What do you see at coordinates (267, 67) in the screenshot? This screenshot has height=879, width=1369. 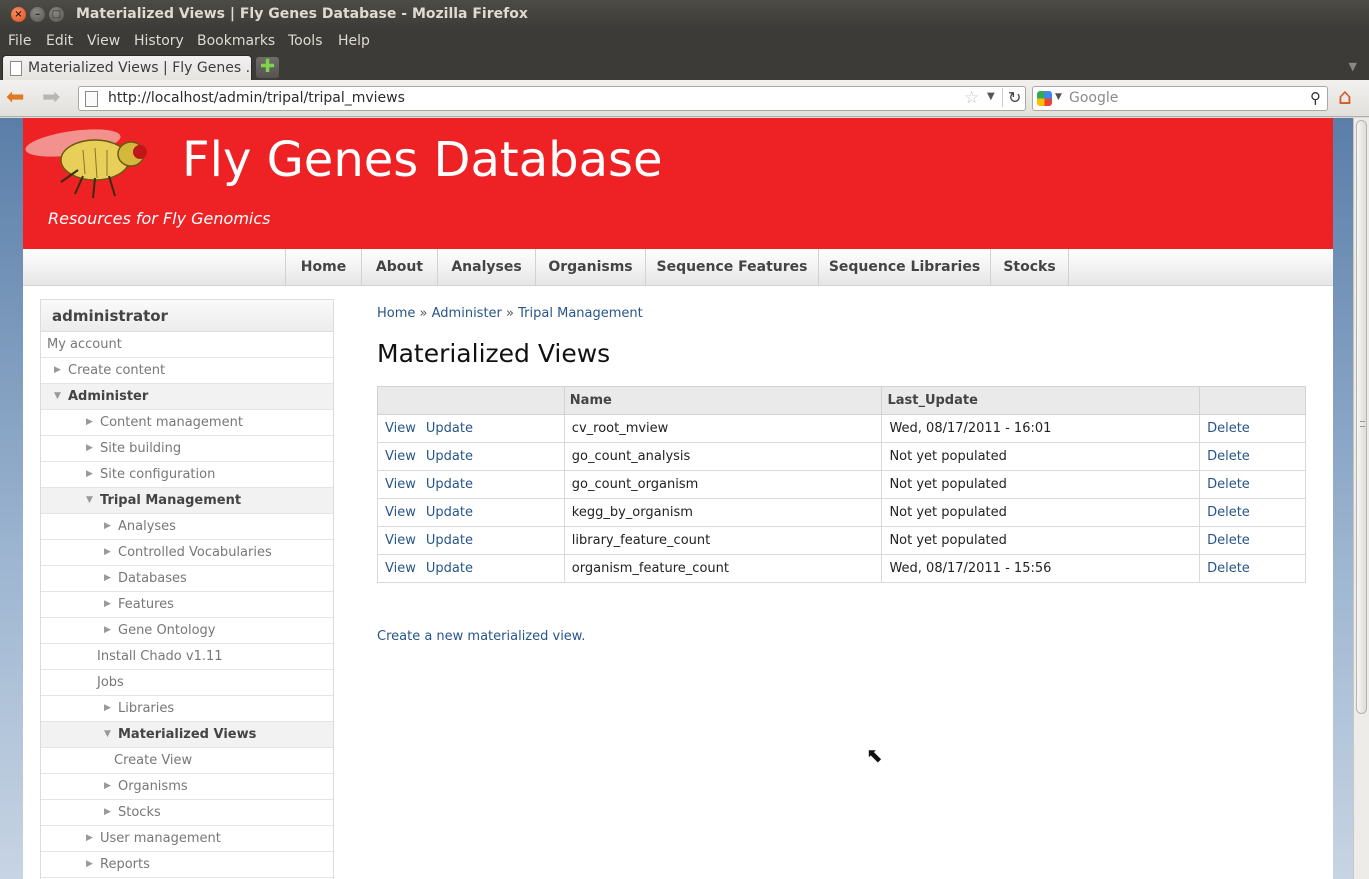 I see `new-tab-button: ✚` at bounding box center [267, 67].